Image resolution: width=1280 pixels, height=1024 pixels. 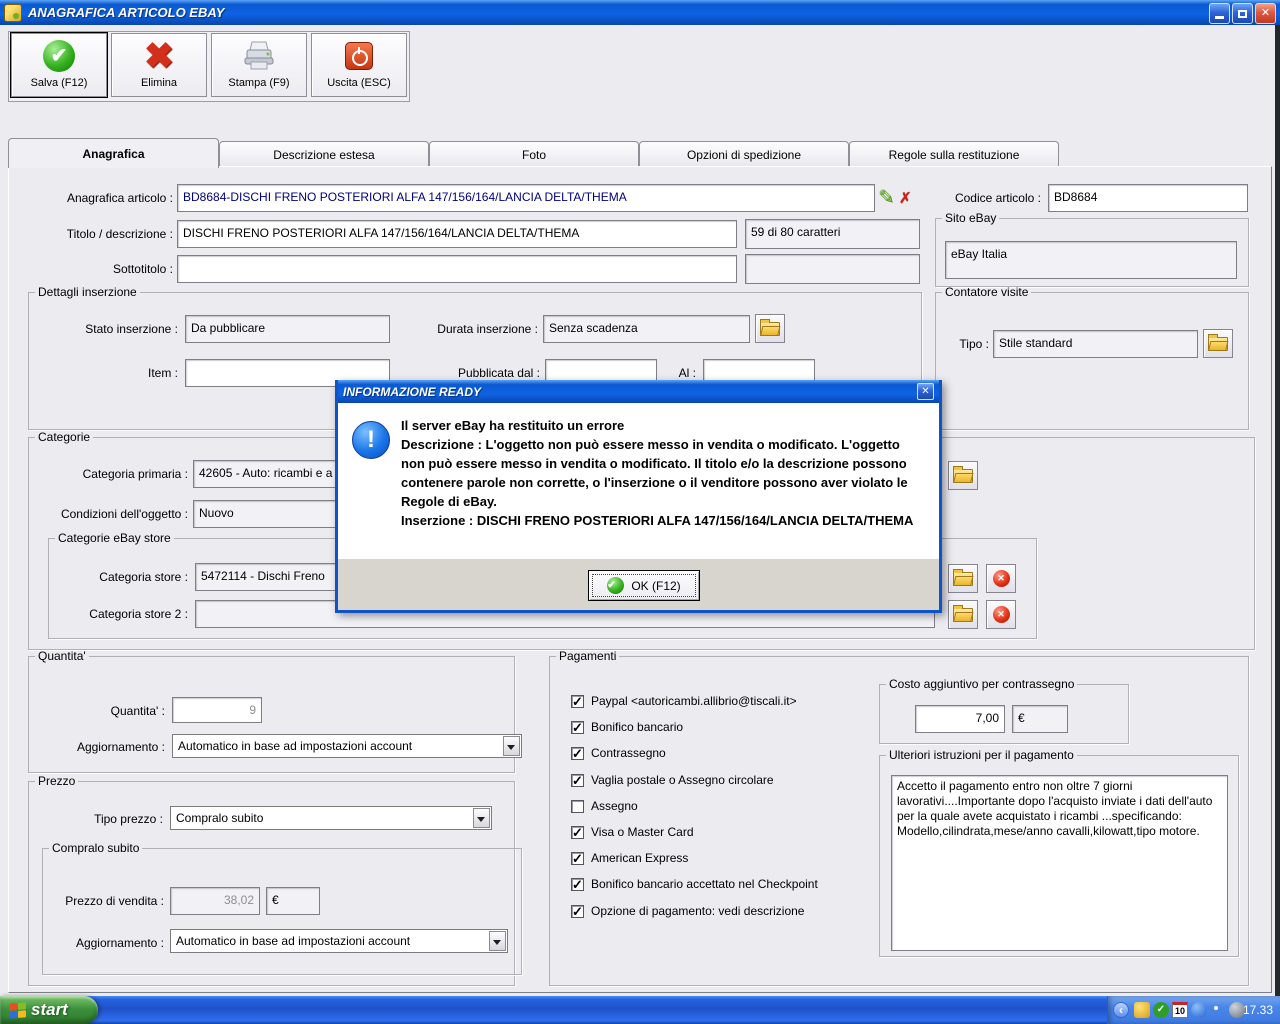 What do you see at coordinates (963, 578) in the screenshot?
I see `categoria-store-browse-button` at bounding box center [963, 578].